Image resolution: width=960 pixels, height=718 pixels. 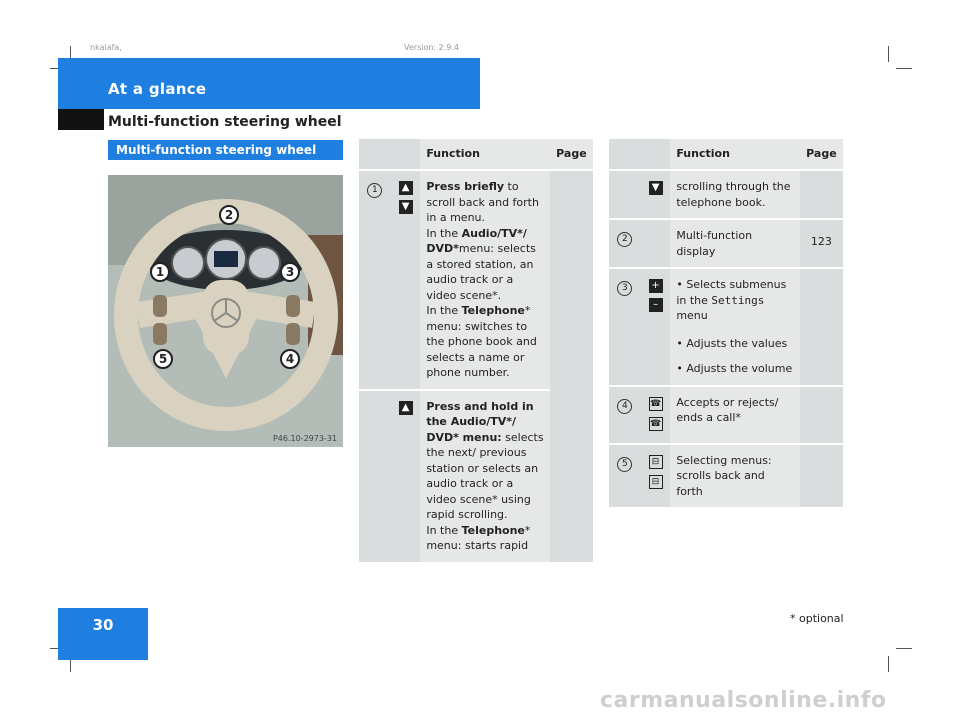 What do you see at coordinates (625, 414) in the screenshot?
I see `row-number: 4` at bounding box center [625, 414].